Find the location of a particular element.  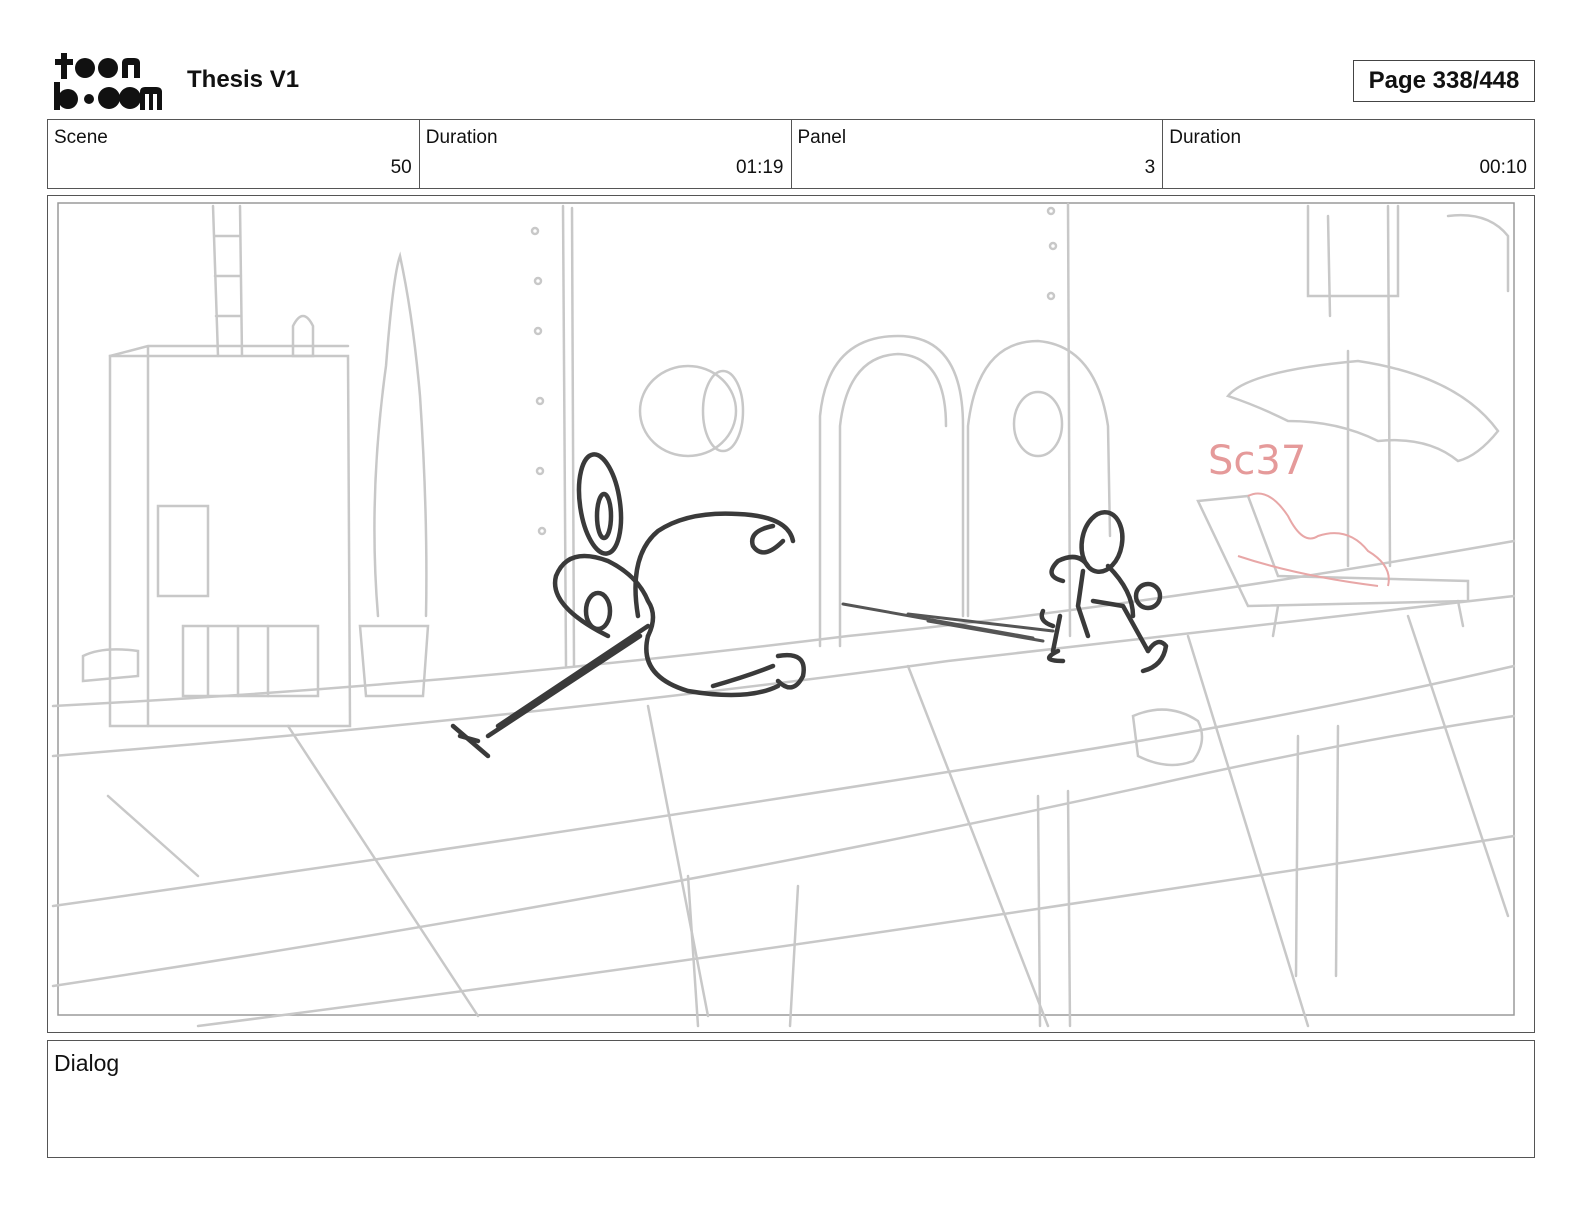

toon-boom-logo is located at coordinates (108, 81).